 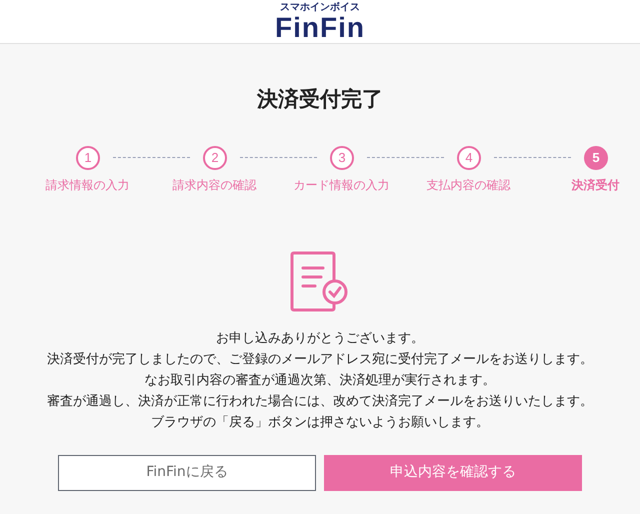 I want to click on step-number: 3, so click(x=342, y=158).